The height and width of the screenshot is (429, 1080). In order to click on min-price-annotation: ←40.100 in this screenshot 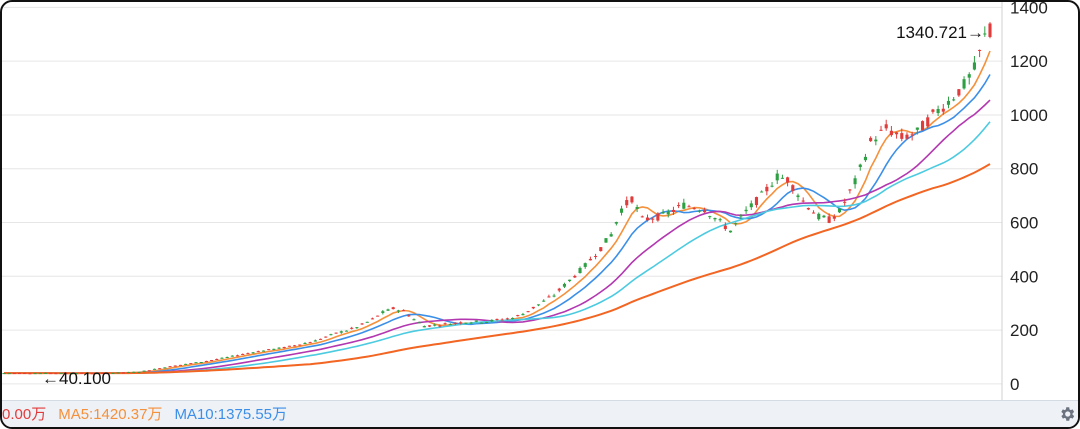, I will do `click(76, 378)`.